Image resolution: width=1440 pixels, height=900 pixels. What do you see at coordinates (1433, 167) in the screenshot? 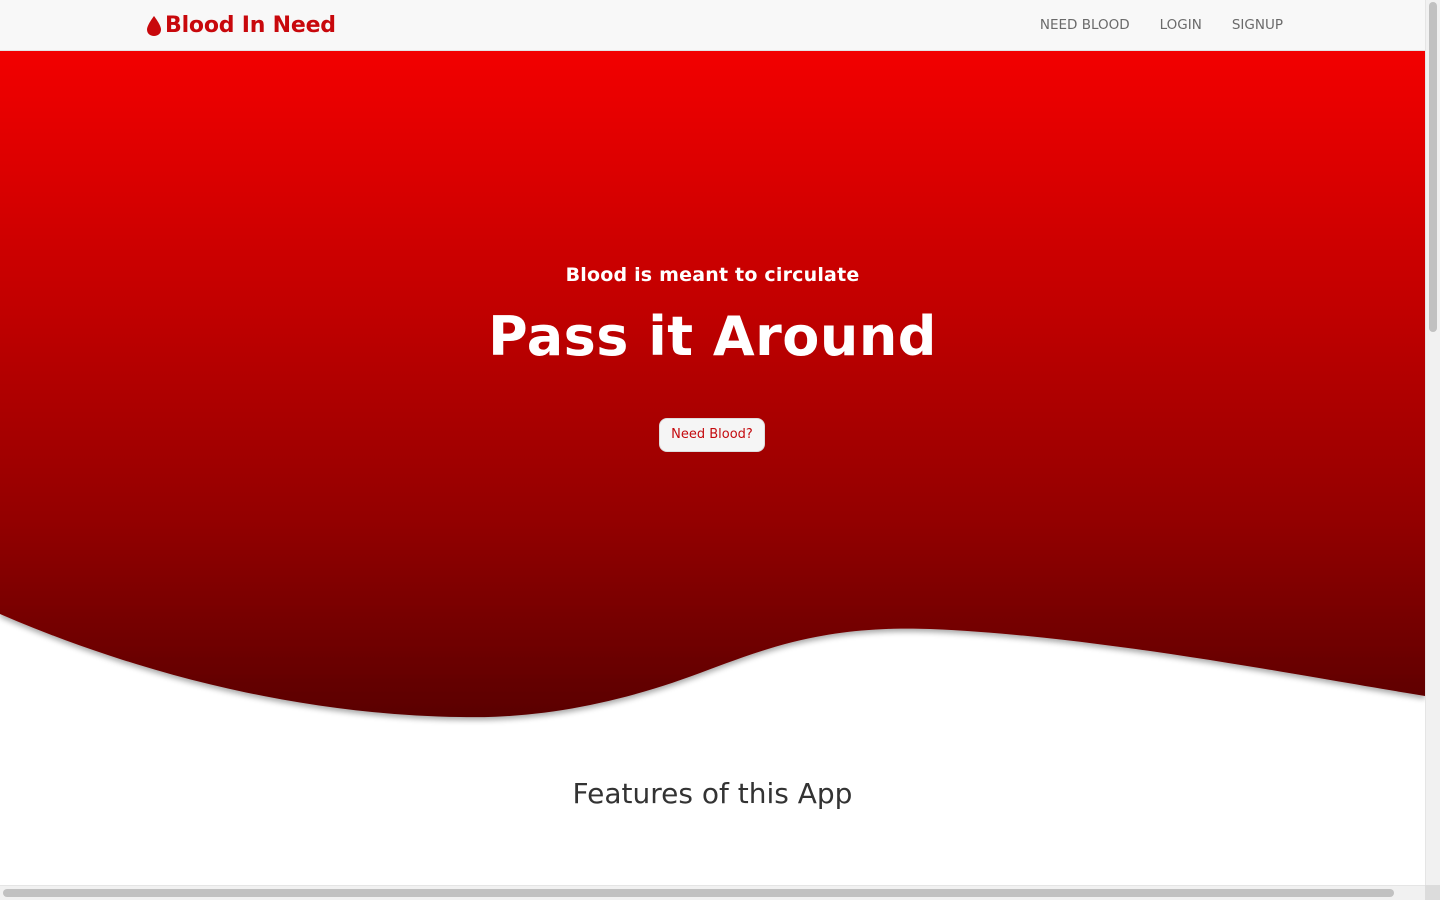
I see `vertical-scrollbar-thumb` at bounding box center [1433, 167].